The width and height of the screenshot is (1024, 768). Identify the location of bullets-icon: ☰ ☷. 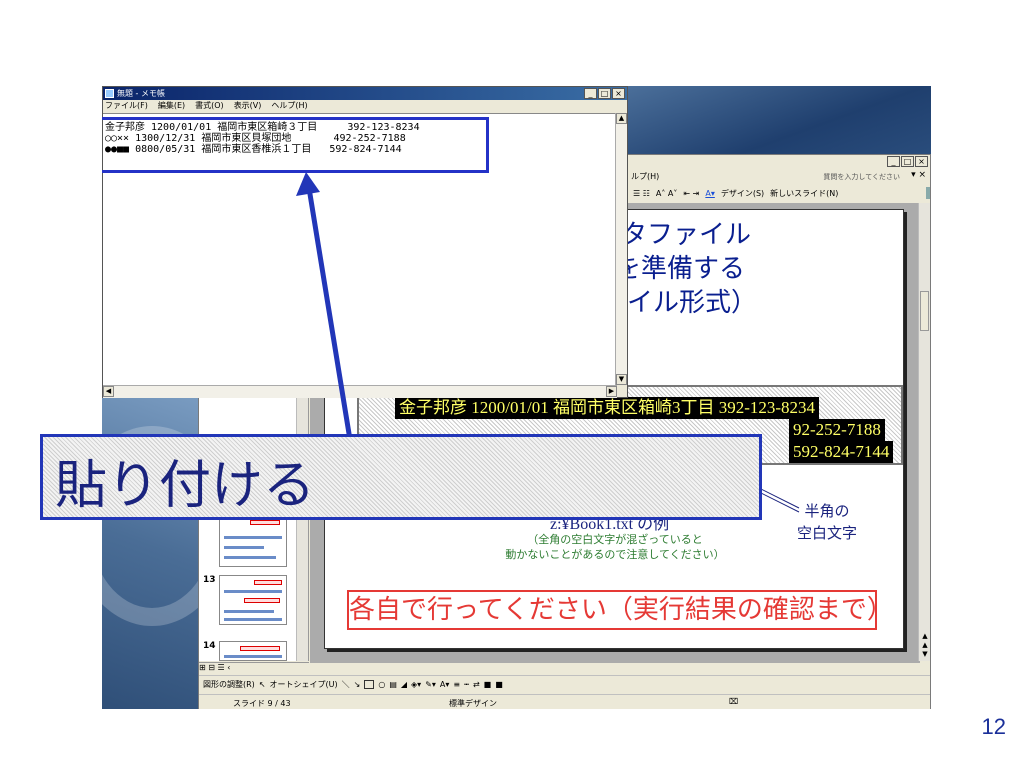
(641, 193).